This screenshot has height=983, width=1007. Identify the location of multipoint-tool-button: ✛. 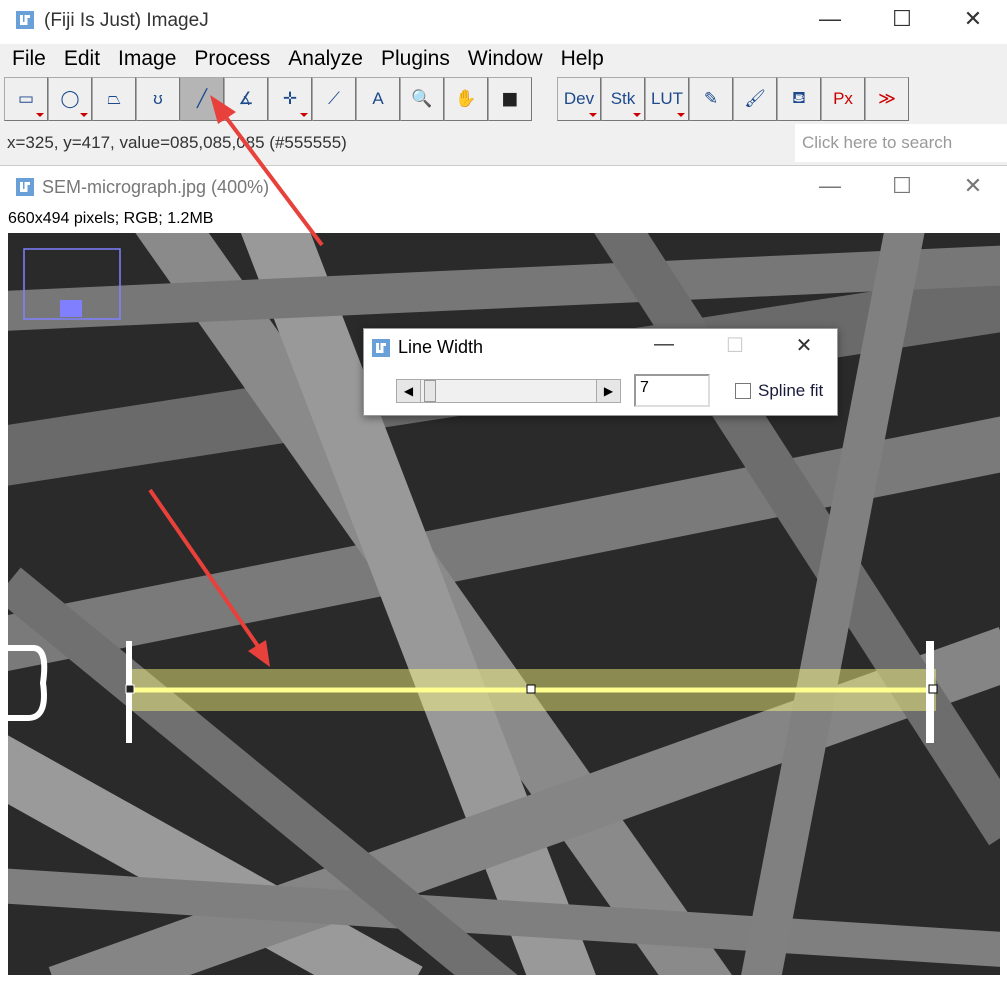
(290, 99).